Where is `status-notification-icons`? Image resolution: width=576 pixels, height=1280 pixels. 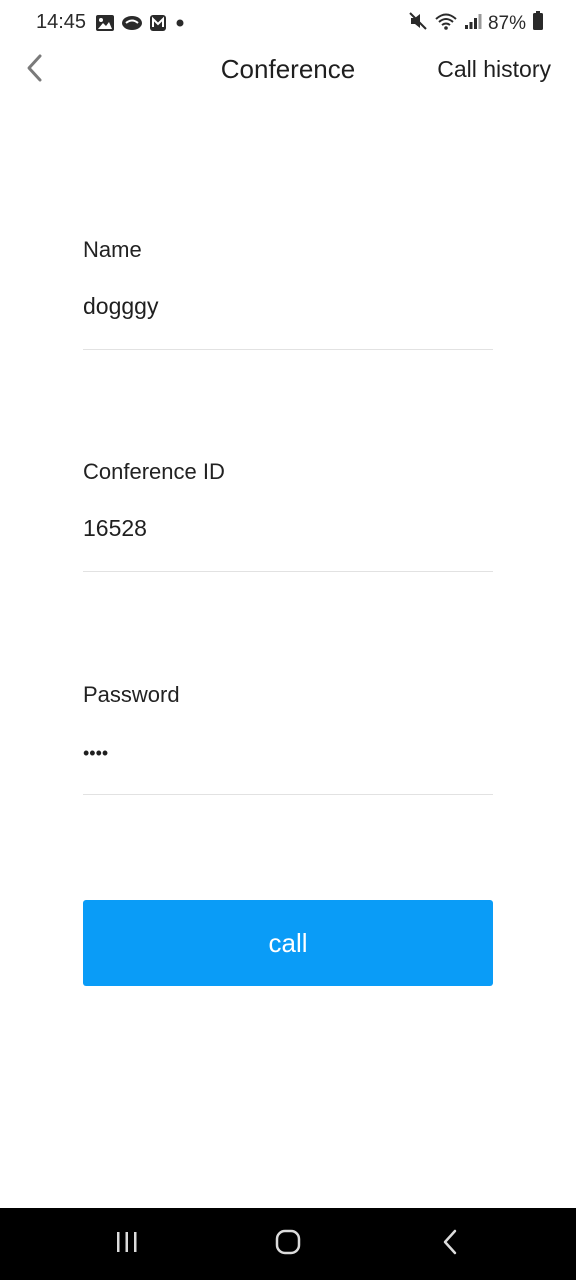
status-notification-icons is located at coordinates (141, 25).